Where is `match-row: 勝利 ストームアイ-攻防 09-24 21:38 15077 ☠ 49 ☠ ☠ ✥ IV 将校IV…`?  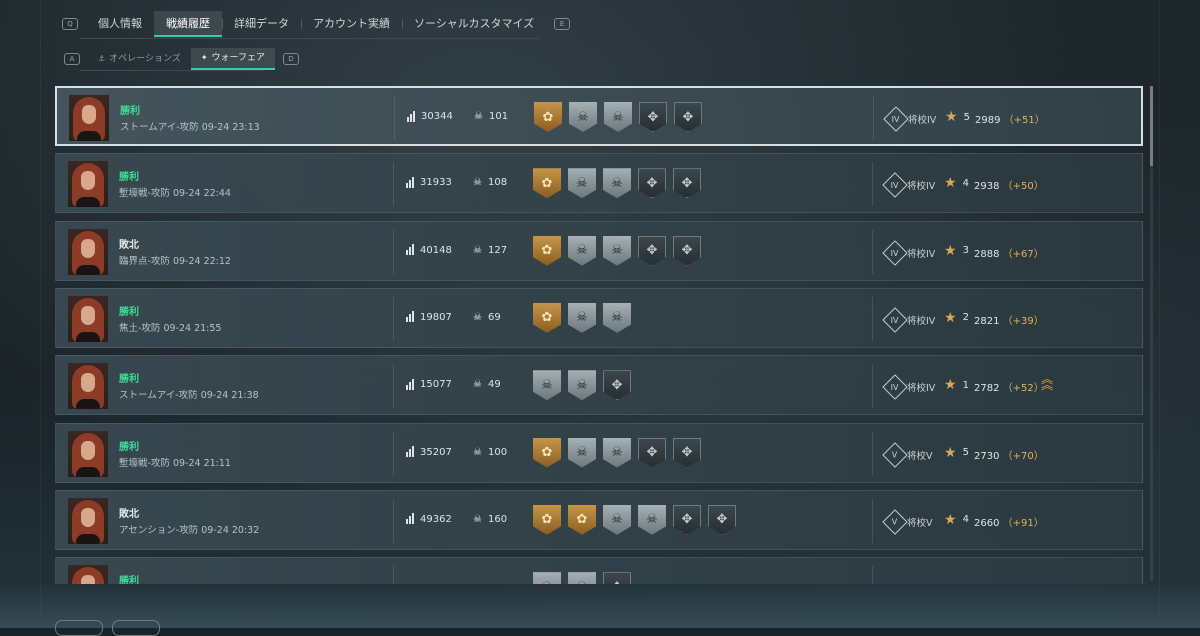
match-row: 勝利 ストームアイ-攻防 09-24 21:38 15077 ☠ 49 ☠ ☠ ✥ IV 将校IV… is located at coordinates (599, 385).